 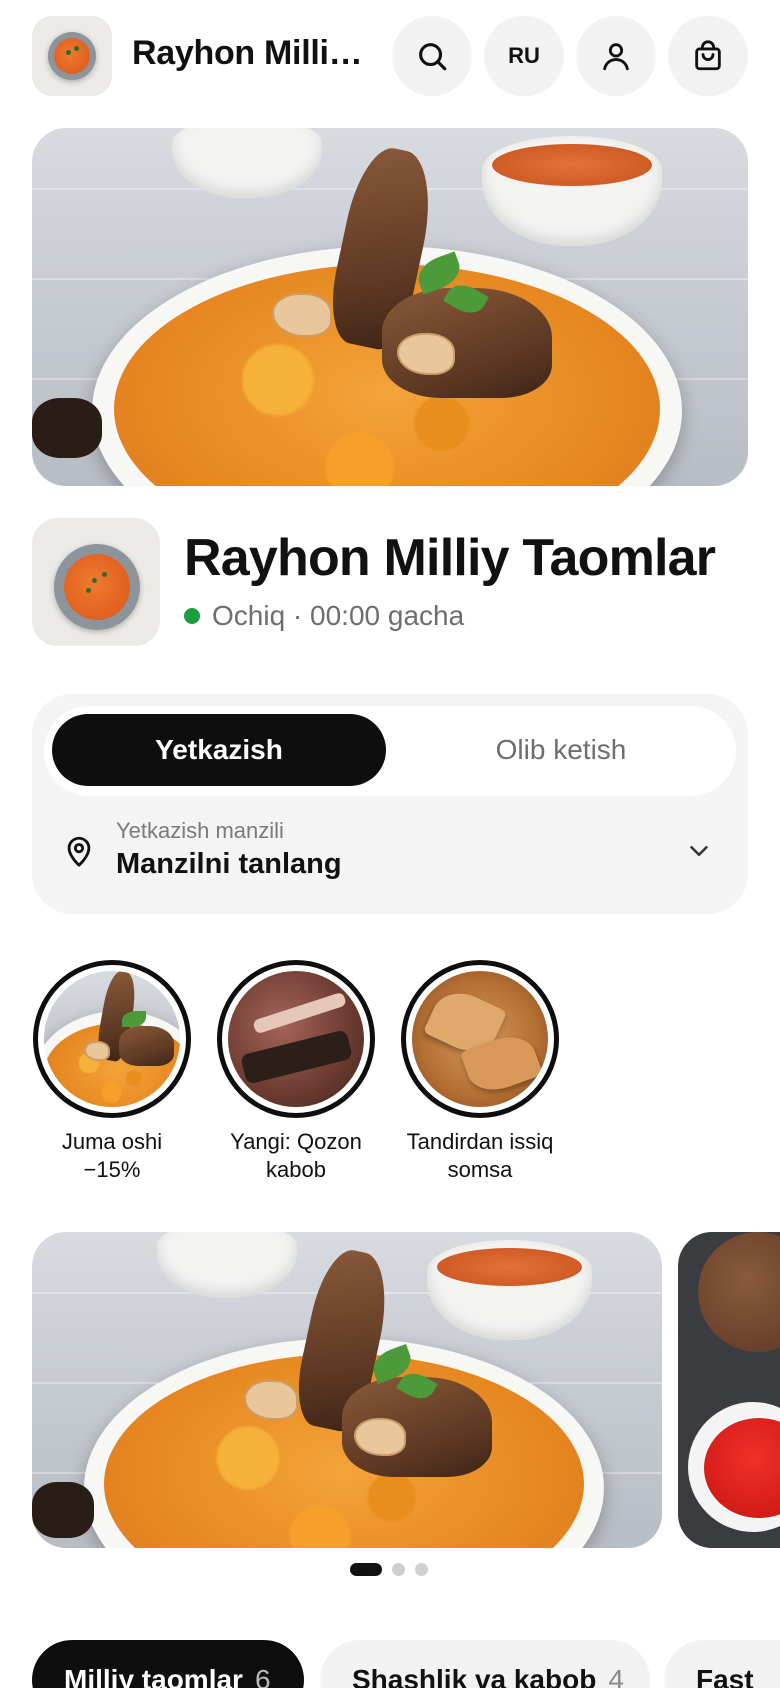 I want to click on location-pin-icon, so click(x=79, y=851).